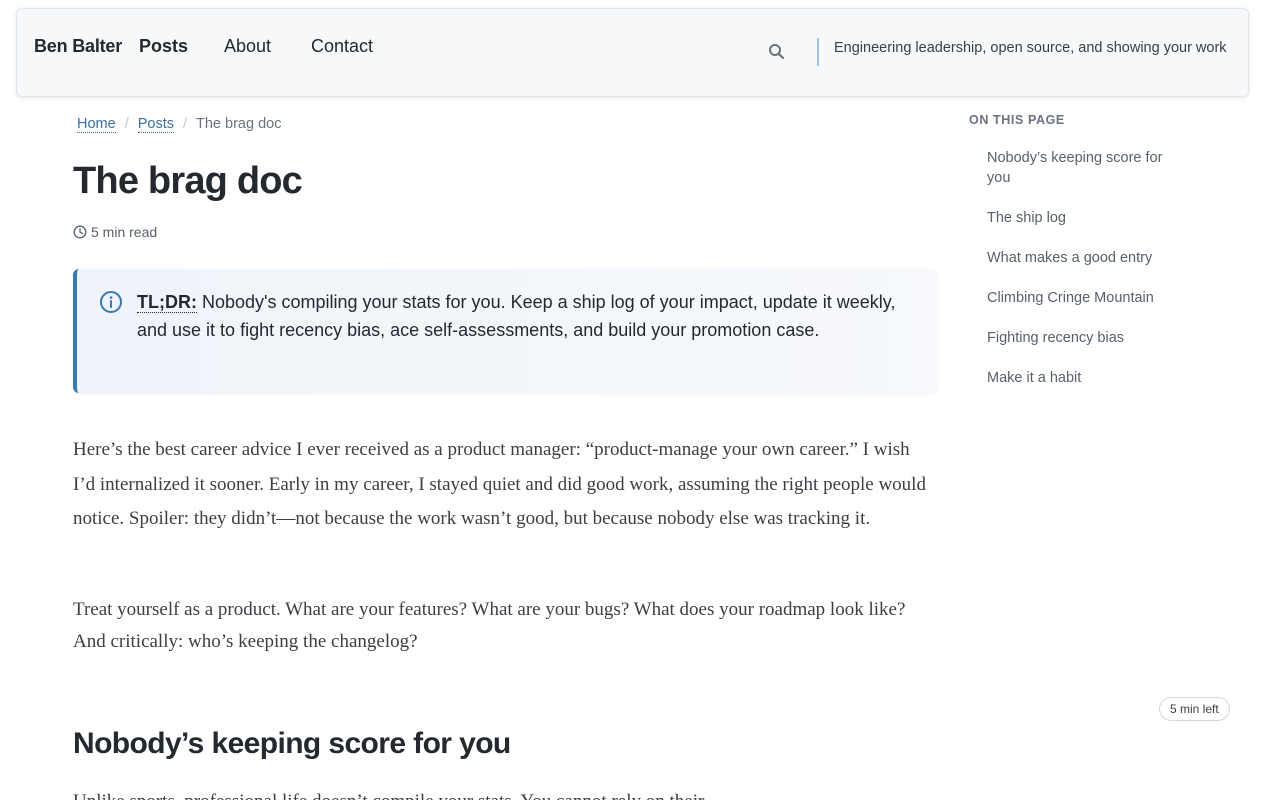 The height and width of the screenshot is (800, 1280). What do you see at coordinates (155, 124) in the screenshot?
I see `breadcrumb-posts: Posts` at bounding box center [155, 124].